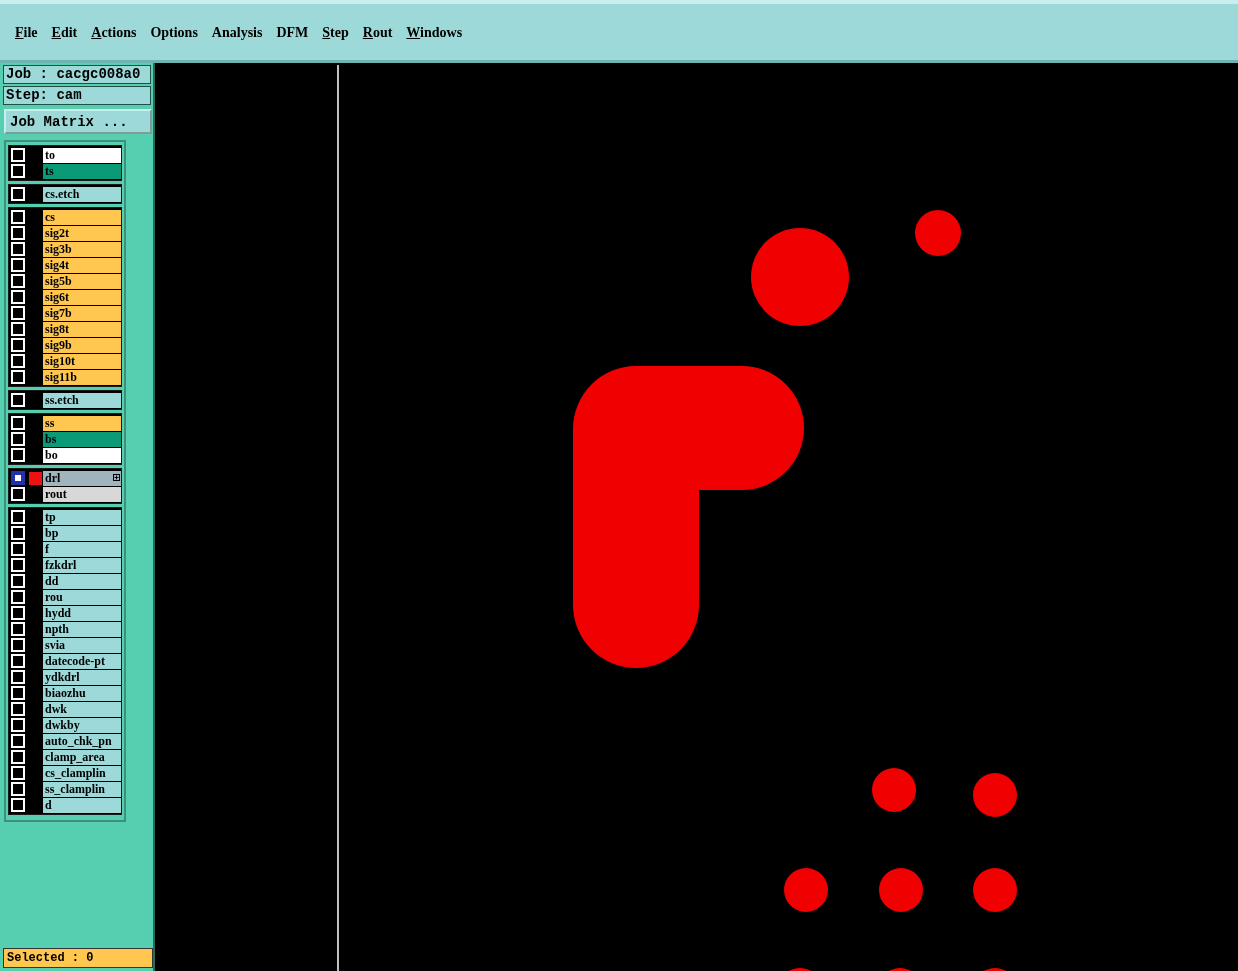 The image size is (1238, 971). I want to click on layer-name: cs_clamplin, so click(82, 773).